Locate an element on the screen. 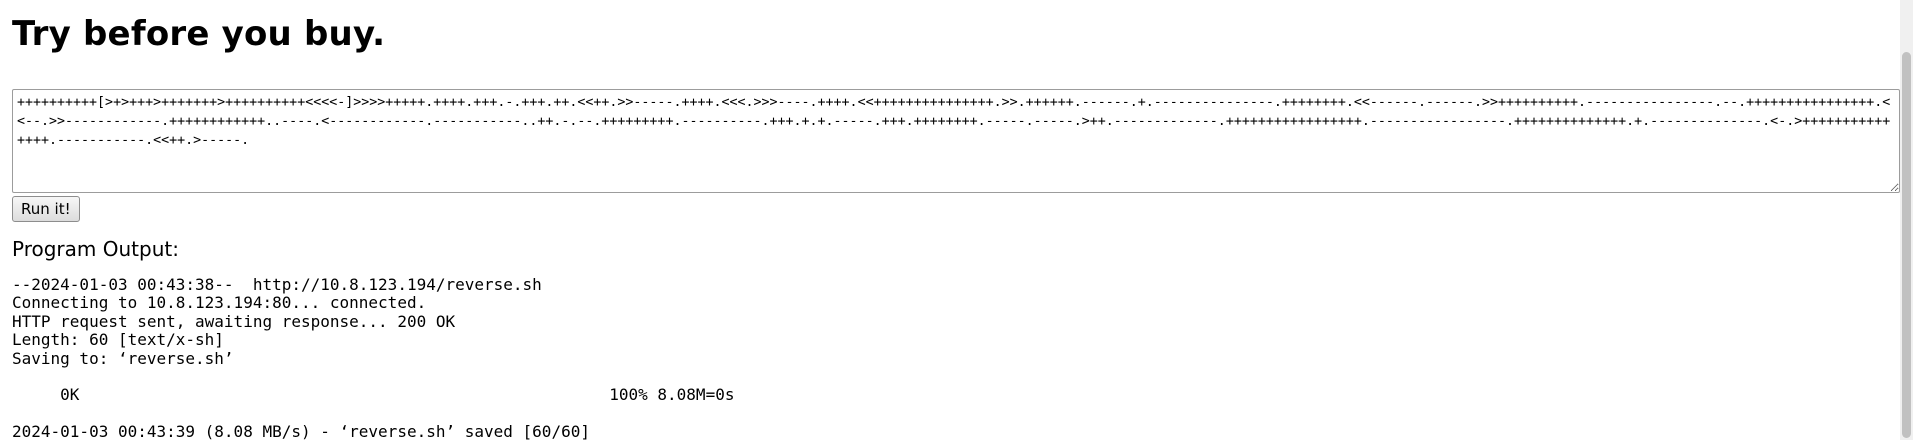 The height and width of the screenshot is (440, 1913). scrollbar-thumb is located at coordinates (1906, 245).